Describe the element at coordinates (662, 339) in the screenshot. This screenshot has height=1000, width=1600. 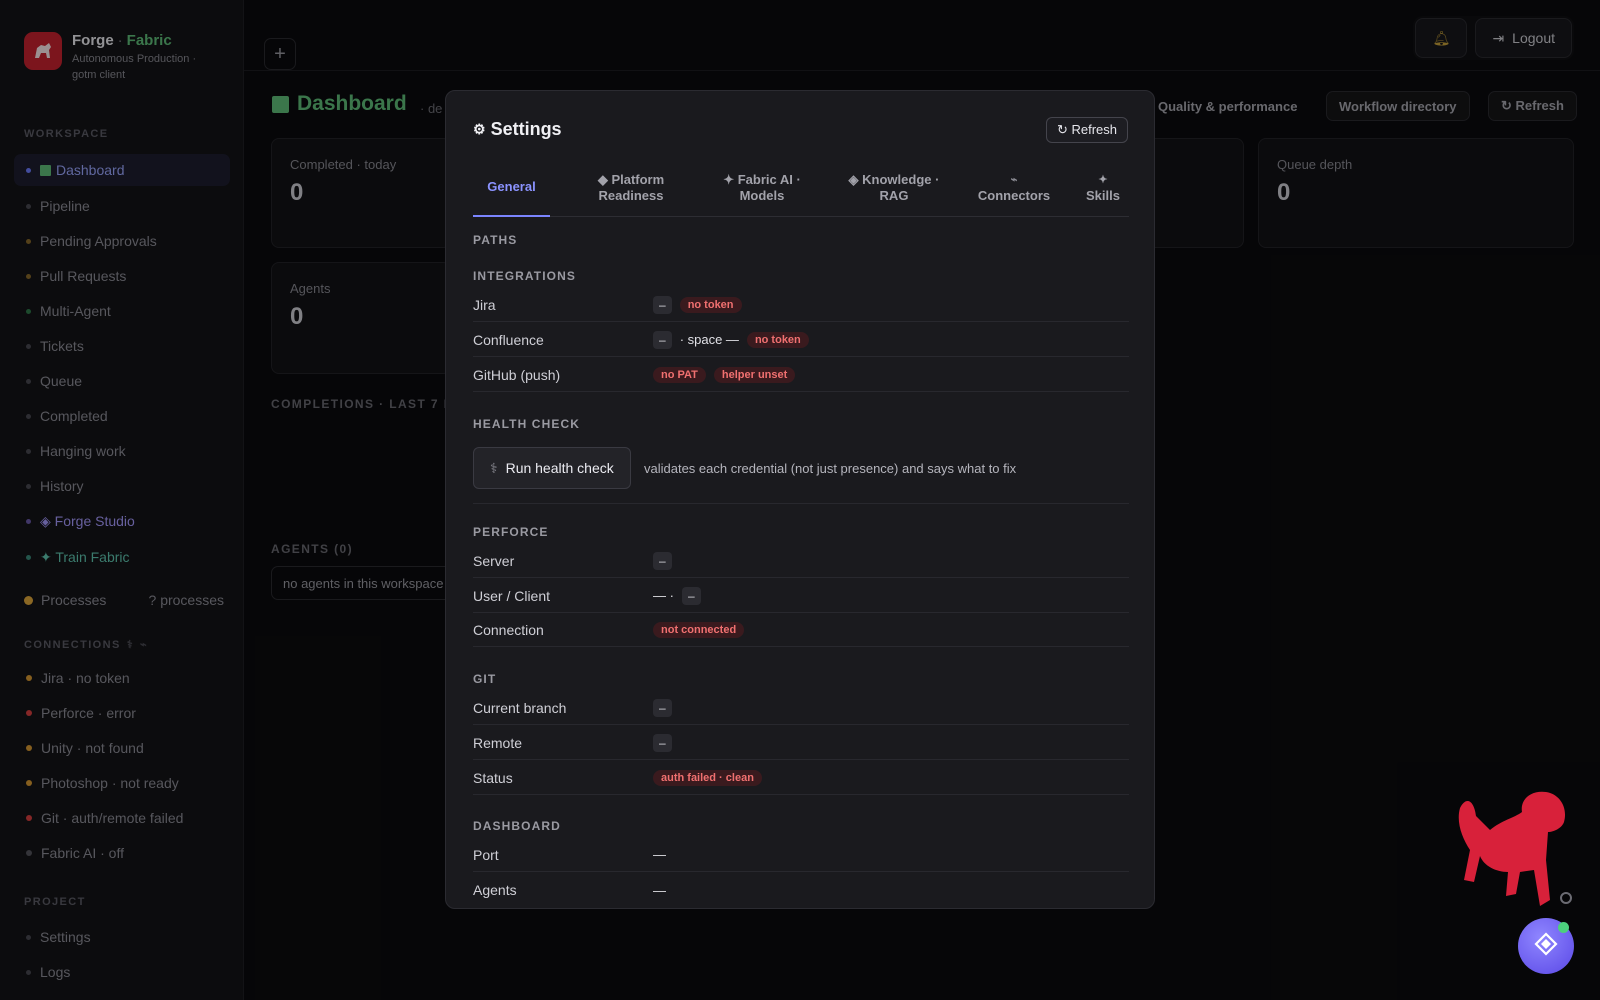
I see `confluence-value: –` at that location.